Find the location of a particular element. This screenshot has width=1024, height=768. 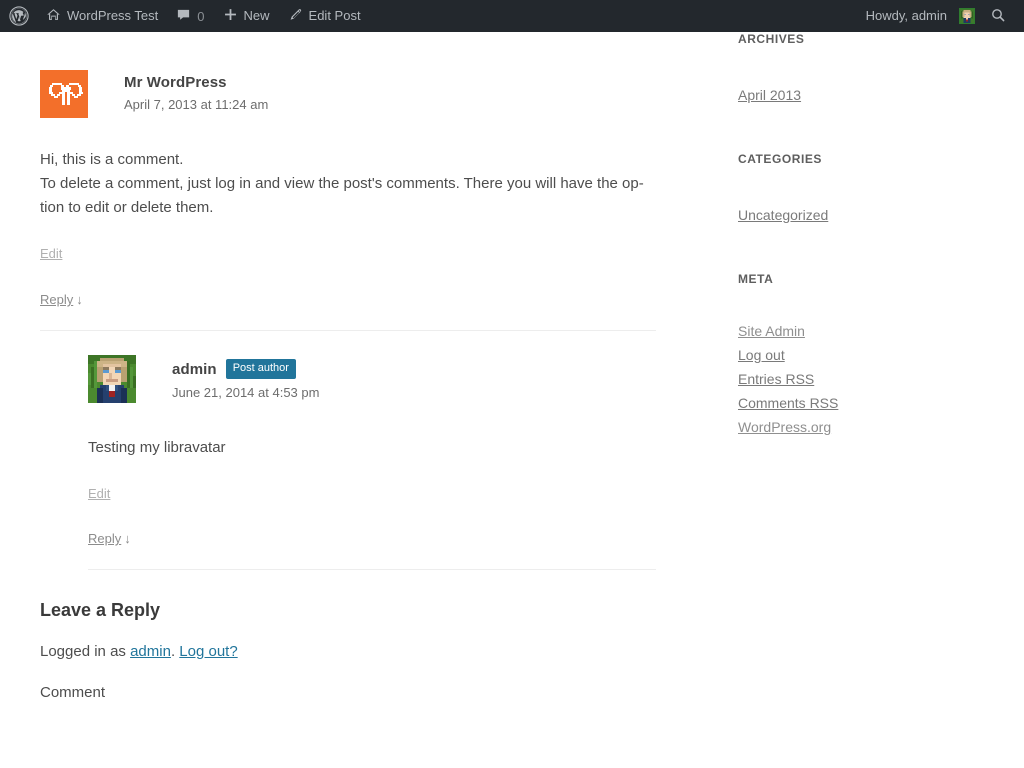

comment-date: June 21, 2014 at 4:53 pm is located at coordinates (246, 392).